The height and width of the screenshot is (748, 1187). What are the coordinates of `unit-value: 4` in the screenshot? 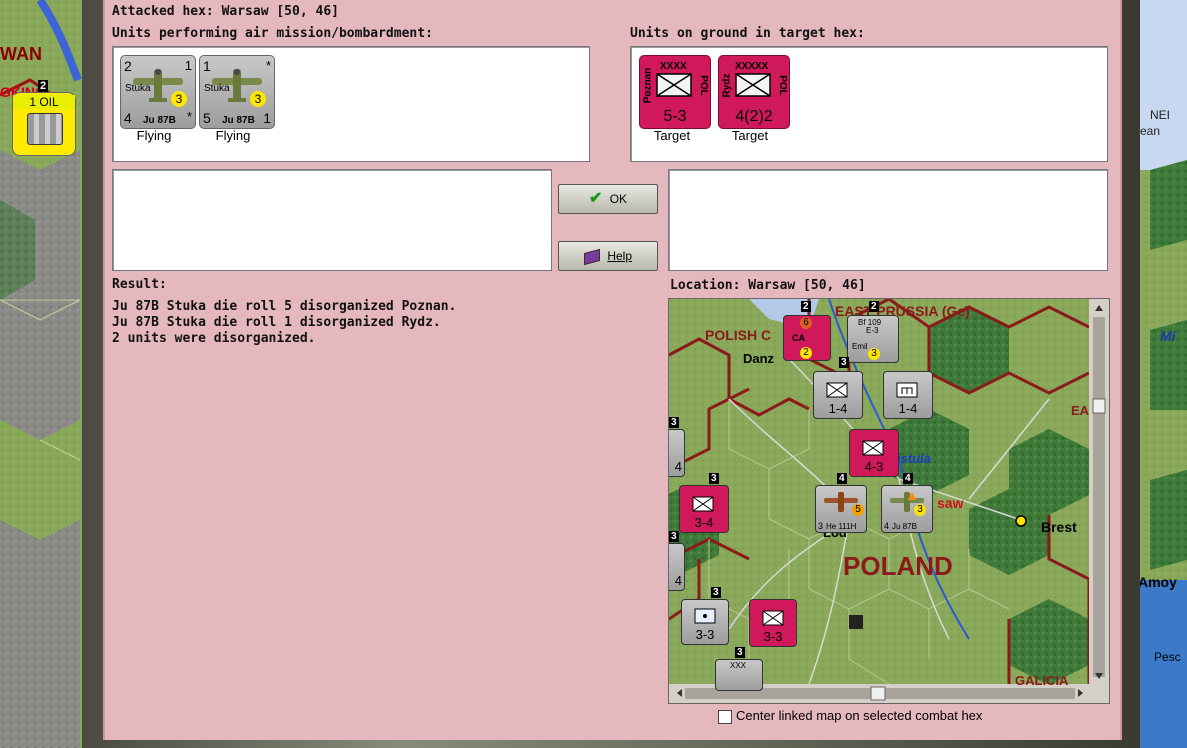 It's located at (128, 118).